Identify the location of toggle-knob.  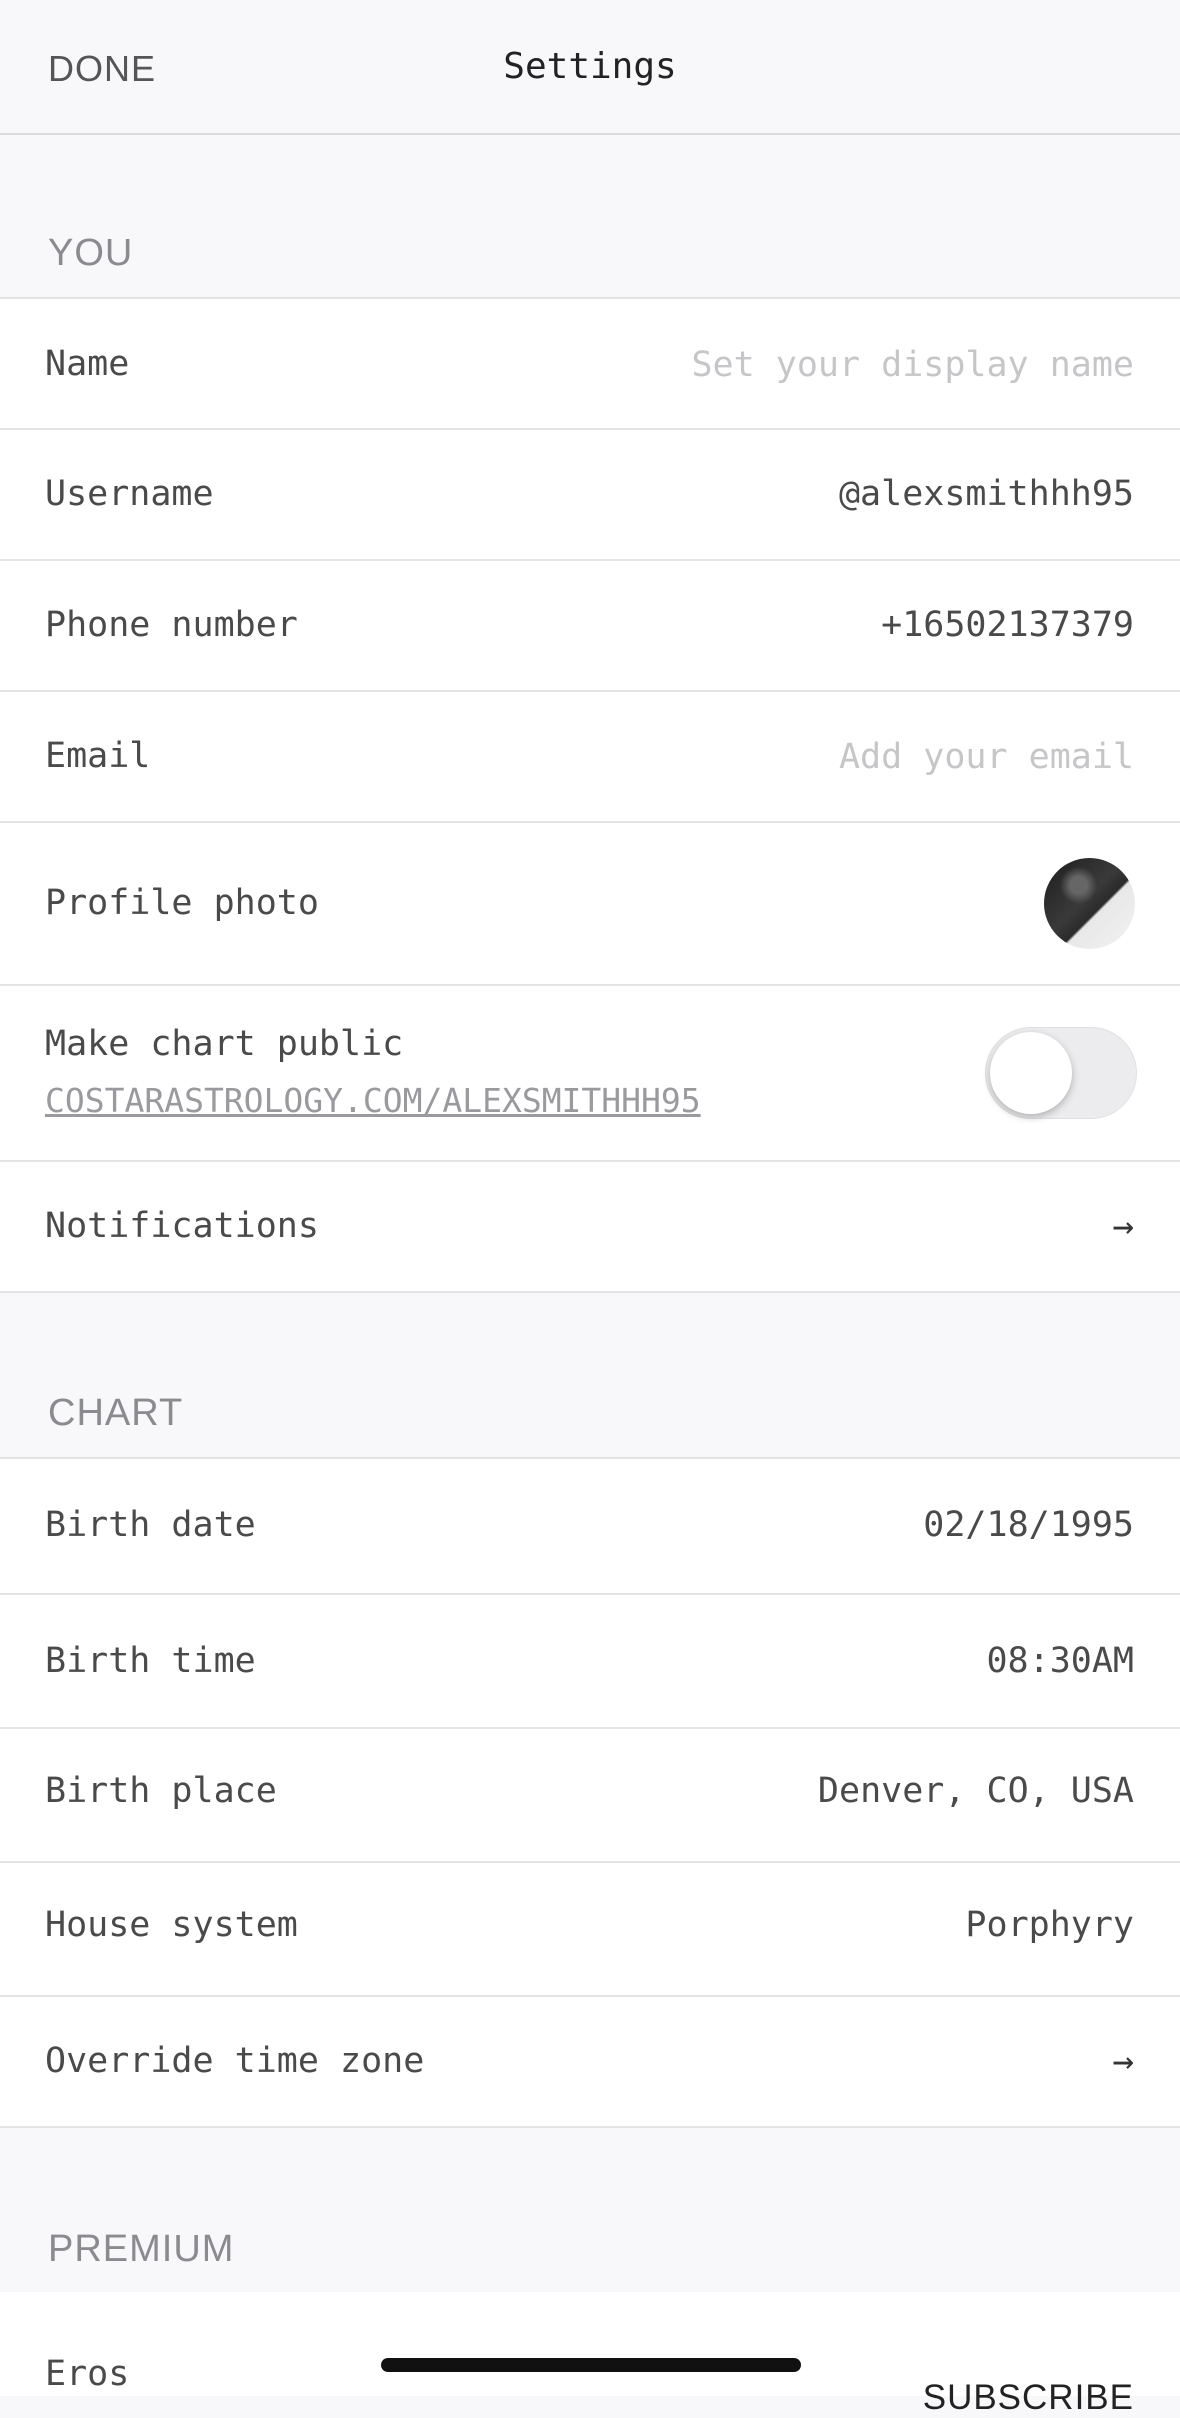
(1031, 1073).